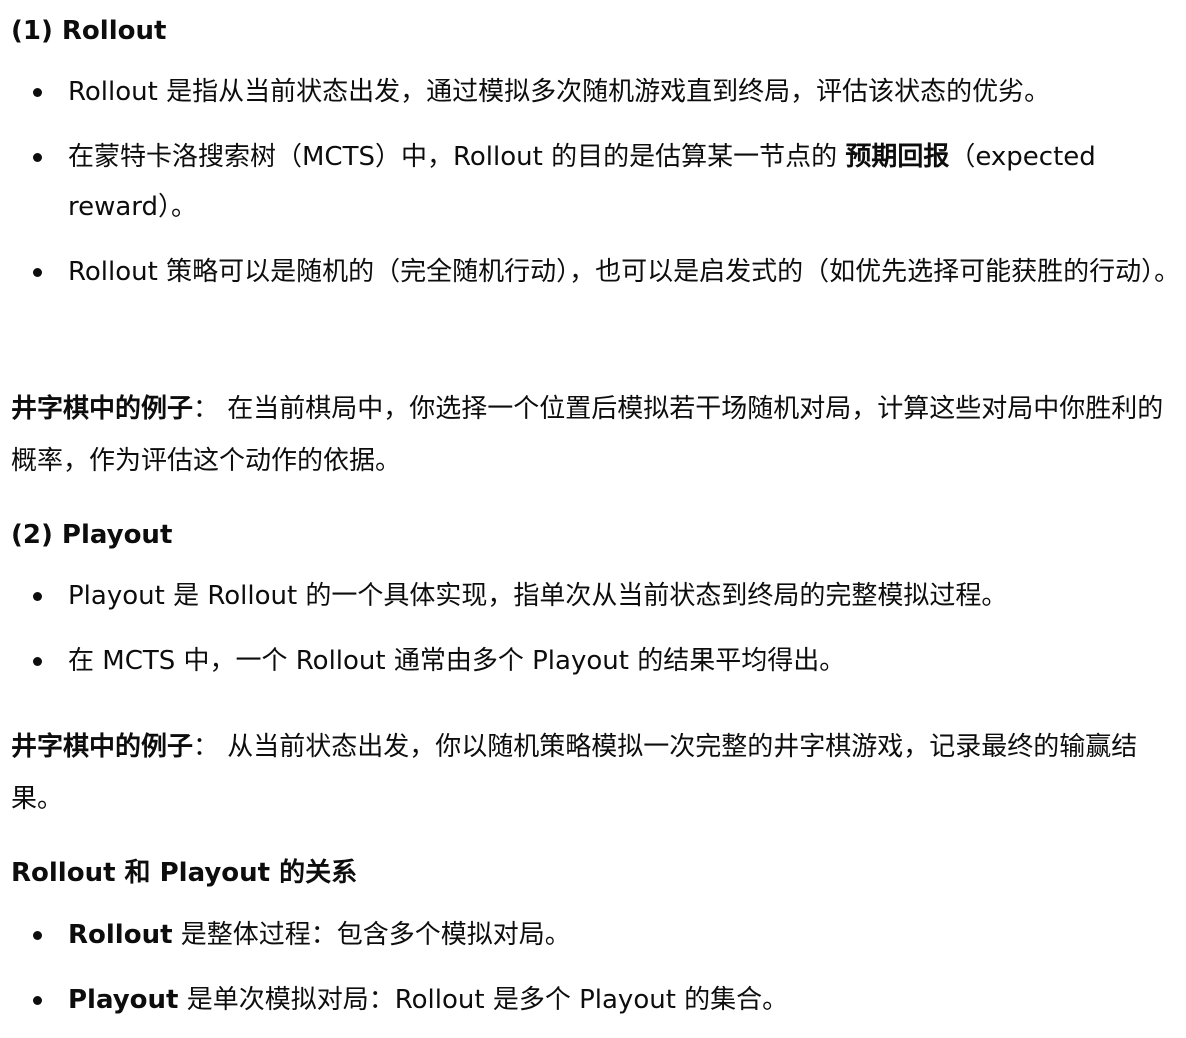  What do you see at coordinates (89, 31) in the screenshot?
I see `section-heading-rollout: (1) Rollout` at bounding box center [89, 31].